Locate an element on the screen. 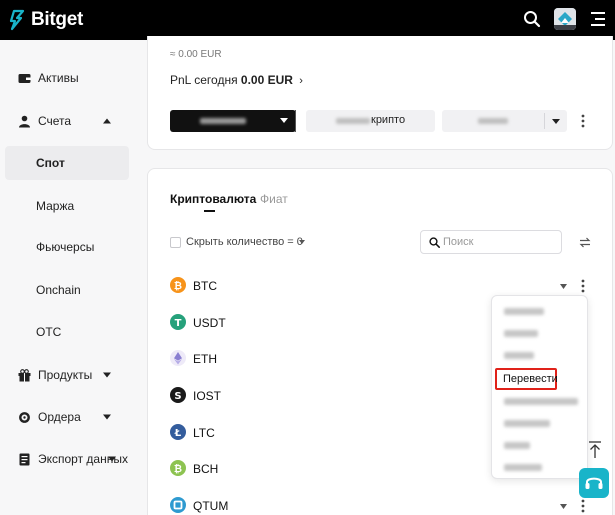 The image size is (615, 515). pnl-value: 0.00 EUR is located at coordinates (266, 80).